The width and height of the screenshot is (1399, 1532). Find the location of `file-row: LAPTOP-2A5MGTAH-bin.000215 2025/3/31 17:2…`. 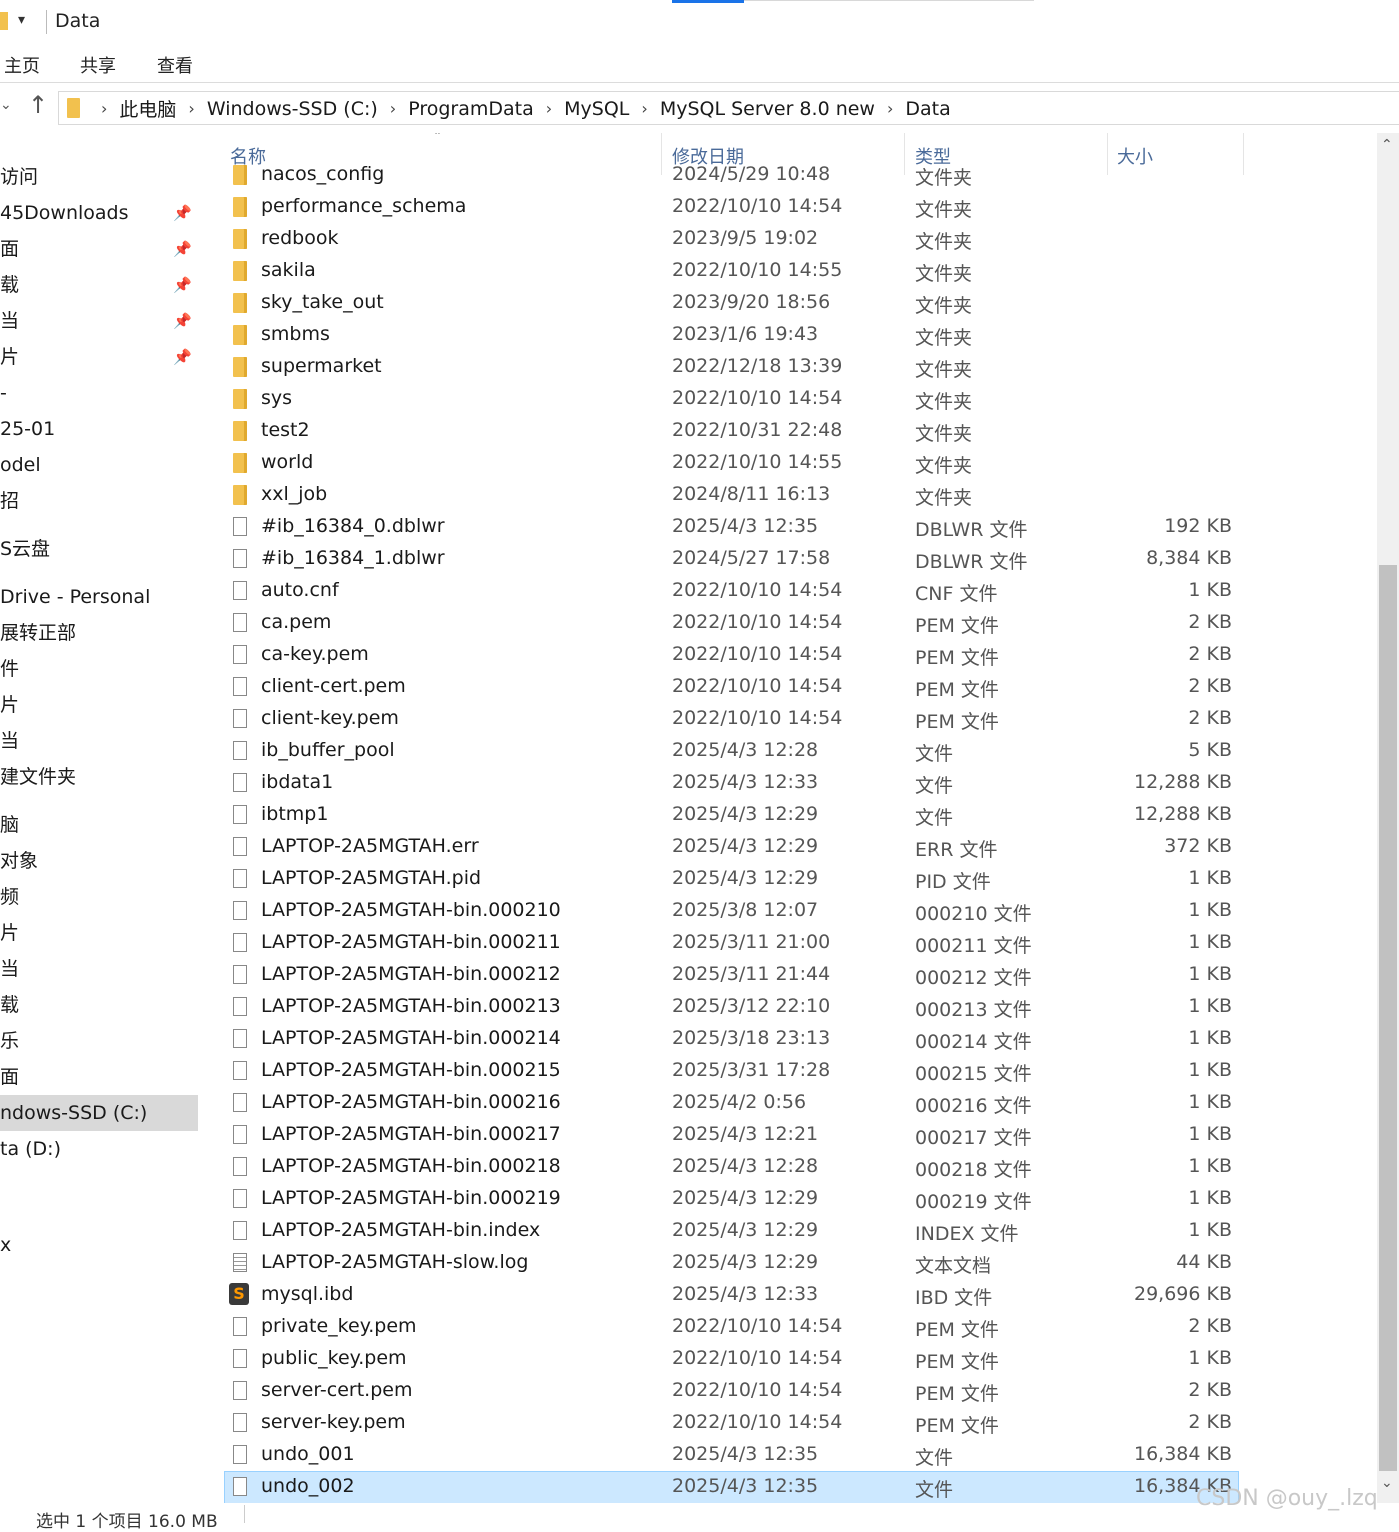

file-row: LAPTOP-2A5MGTAH-bin.000215 2025/3/31 17:2… is located at coordinates (731, 1072).